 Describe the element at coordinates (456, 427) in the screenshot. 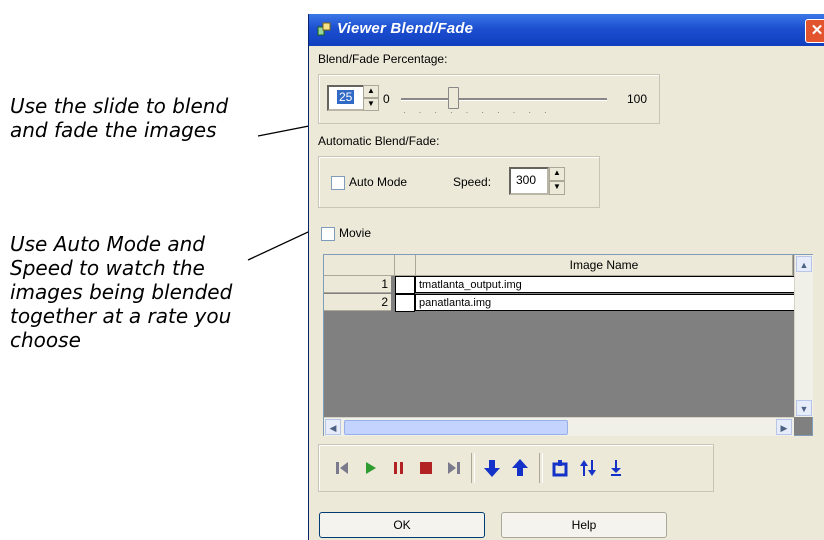

I see `horizontal-scroll-thumb` at that location.